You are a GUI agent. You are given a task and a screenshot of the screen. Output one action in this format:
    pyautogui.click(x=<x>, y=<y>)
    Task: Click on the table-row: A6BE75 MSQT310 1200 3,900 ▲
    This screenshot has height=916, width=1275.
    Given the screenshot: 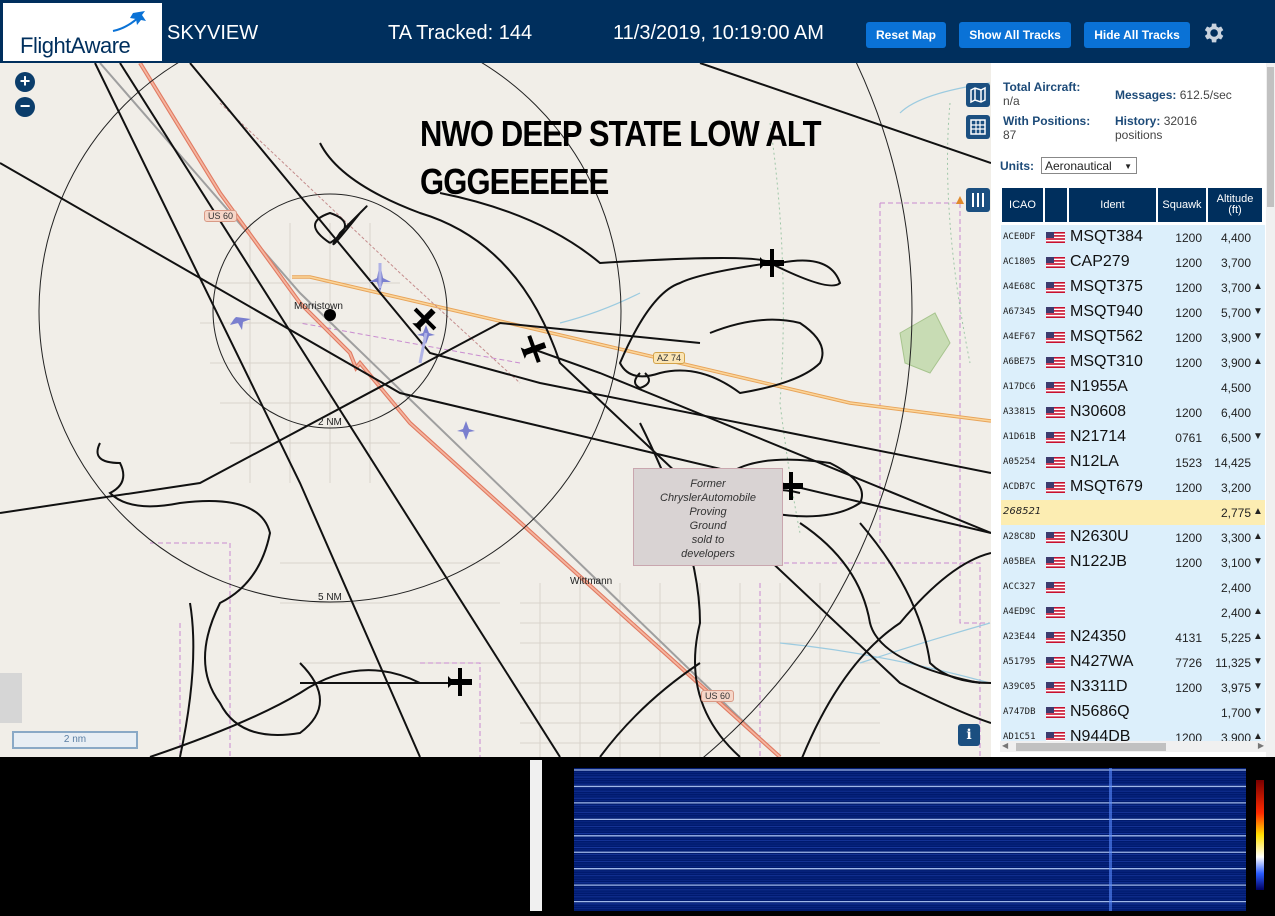 What is the action you would take?
    pyautogui.click(x=1133, y=363)
    